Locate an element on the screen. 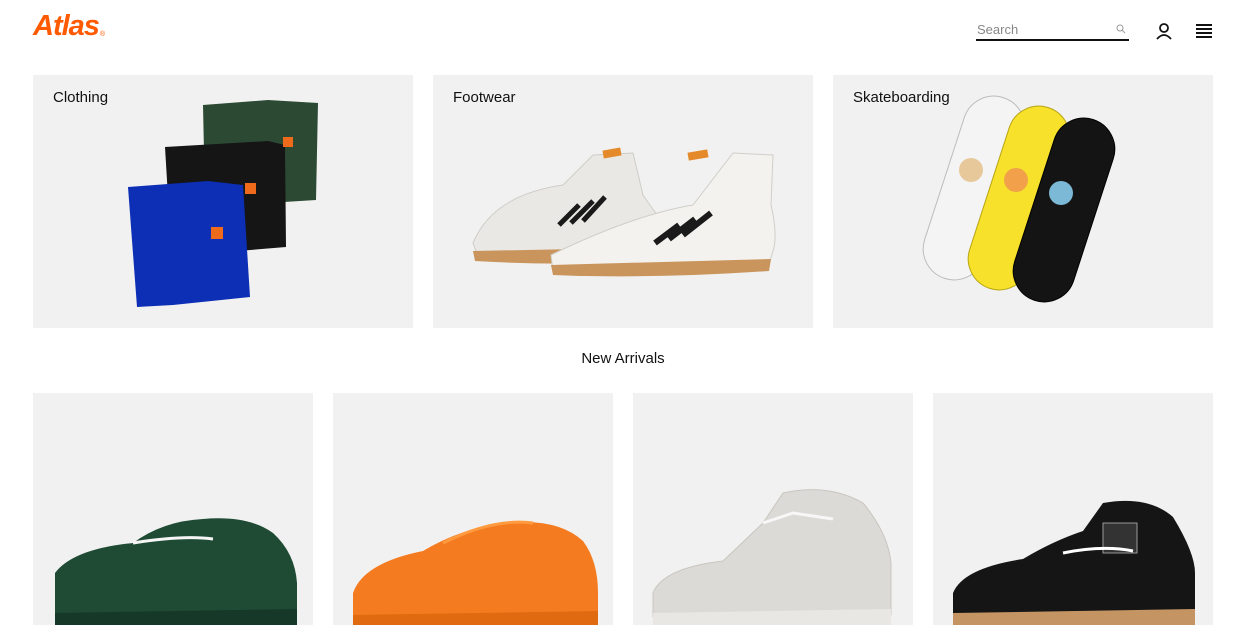 This screenshot has height=625, width=1246. clothing-image is located at coordinates (223, 203).